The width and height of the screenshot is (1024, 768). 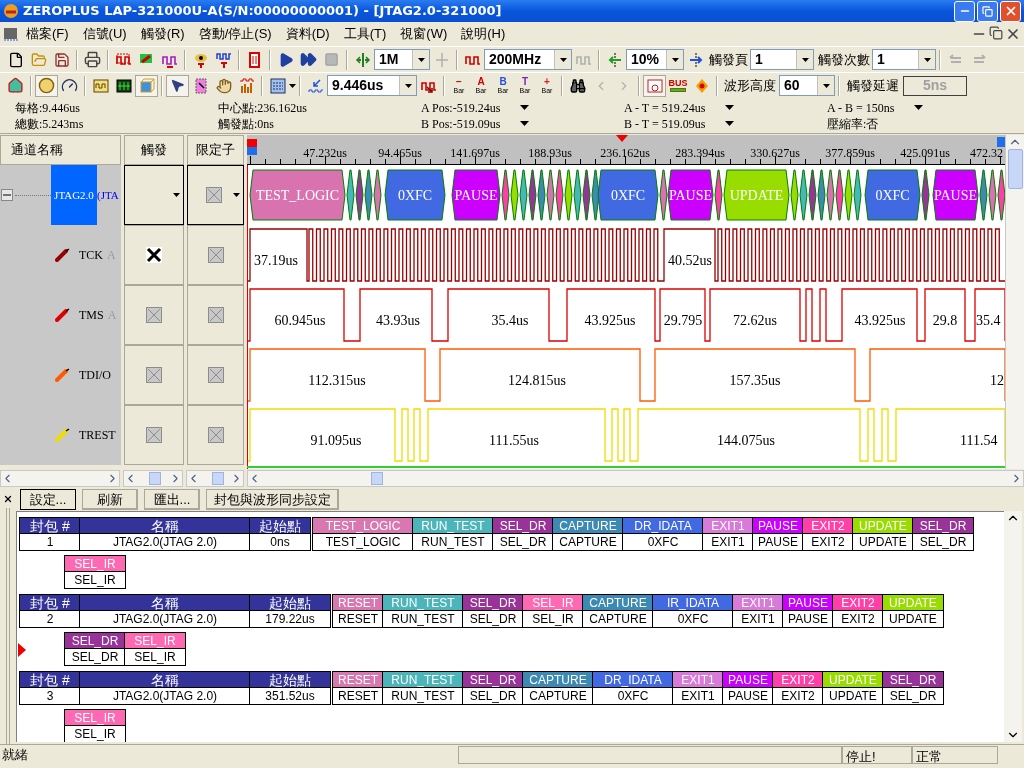 What do you see at coordinates (358, 603) in the screenshot?
I see `state-header: RESET` at bounding box center [358, 603].